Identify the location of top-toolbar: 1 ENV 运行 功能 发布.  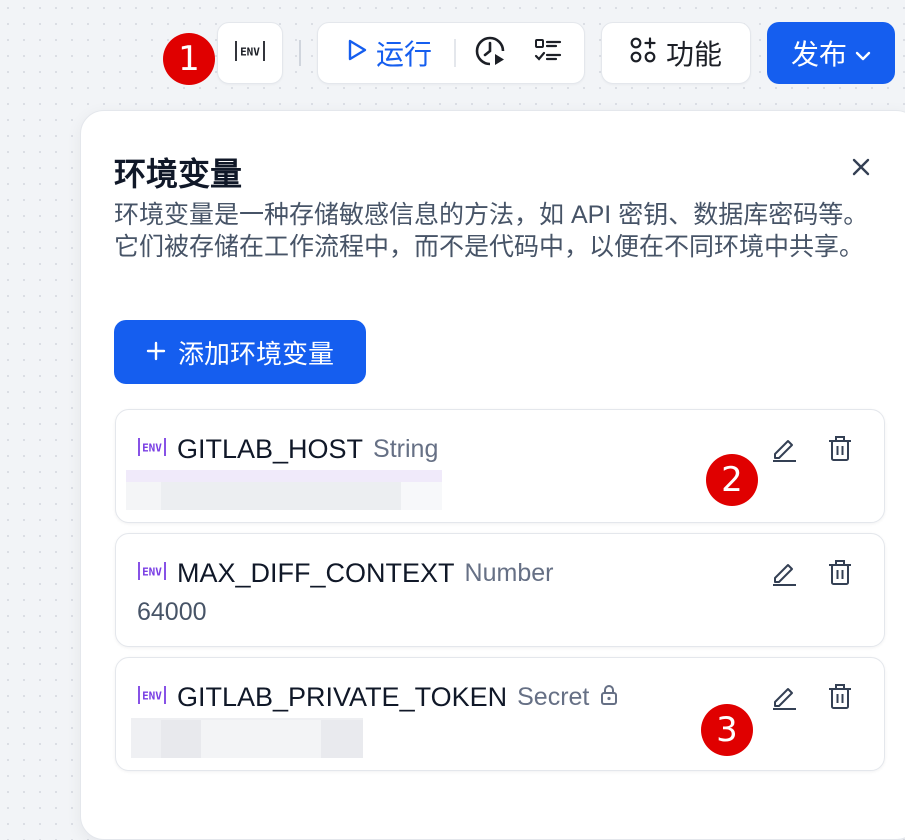
(452, 50).